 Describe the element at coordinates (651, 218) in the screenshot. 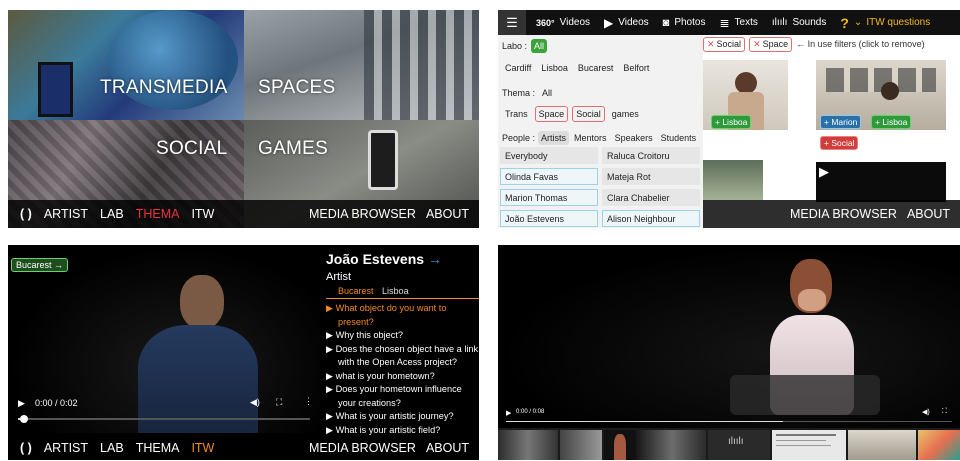

I see `person-item: Alison Neighbour` at that location.